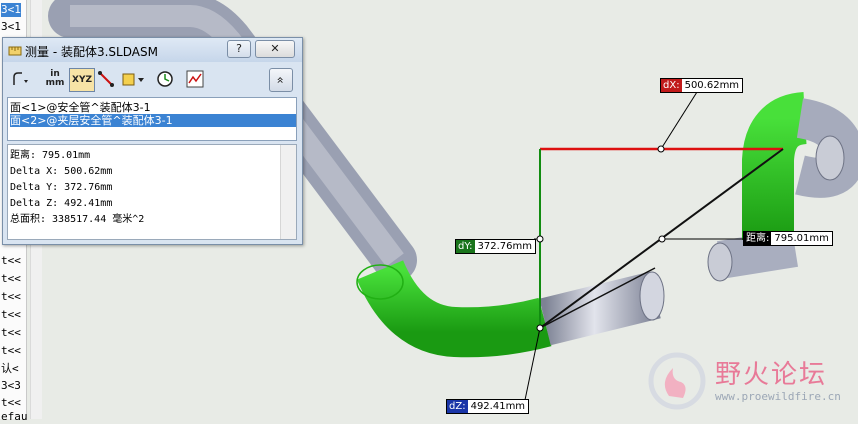 The width and height of the screenshot is (858, 424). What do you see at coordinates (61, 171) in the screenshot?
I see `result-delta-x: Delta X: 500.62mm` at bounding box center [61, 171].